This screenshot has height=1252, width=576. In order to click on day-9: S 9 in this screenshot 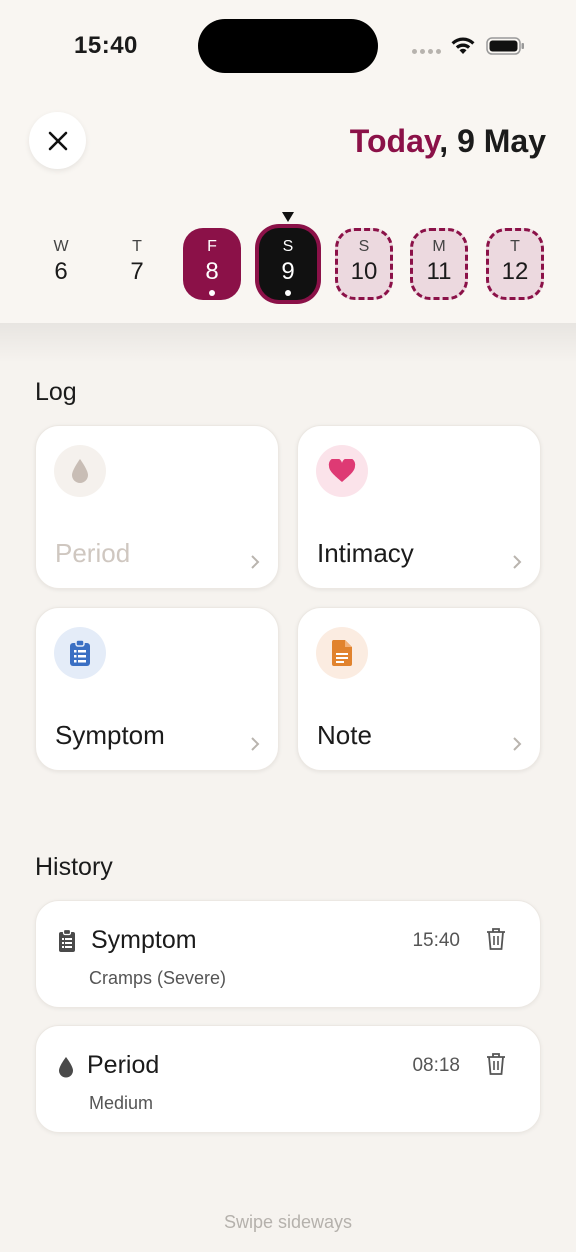, I will do `click(288, 264)`.